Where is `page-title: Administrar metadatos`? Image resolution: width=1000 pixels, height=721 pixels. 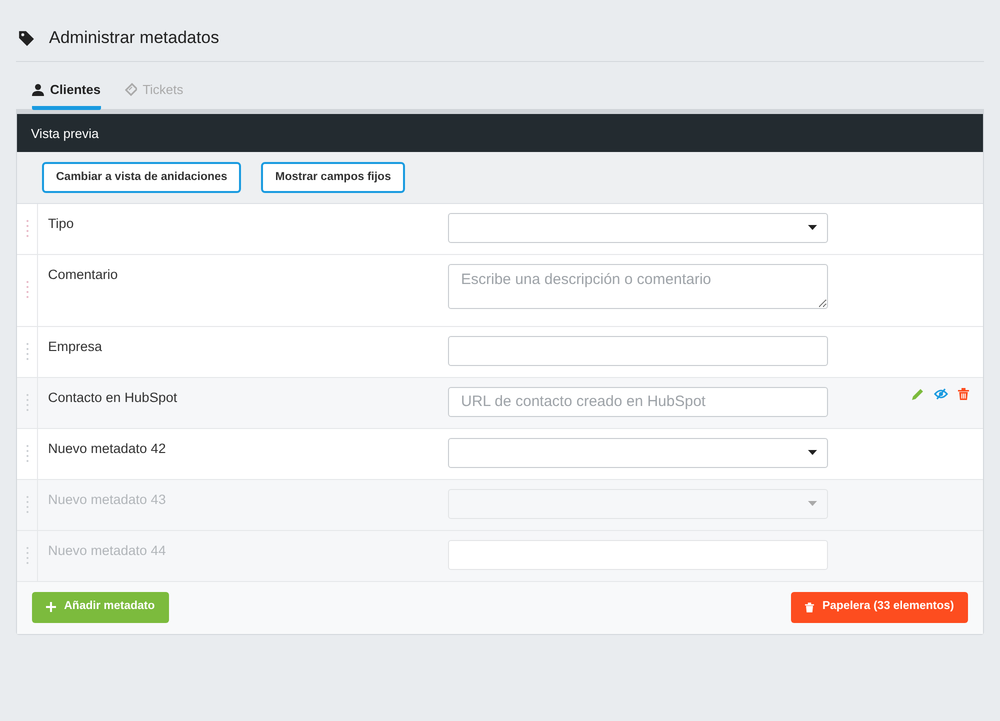 page-title: Administrar metadatos is located at coordinates (134, 38).